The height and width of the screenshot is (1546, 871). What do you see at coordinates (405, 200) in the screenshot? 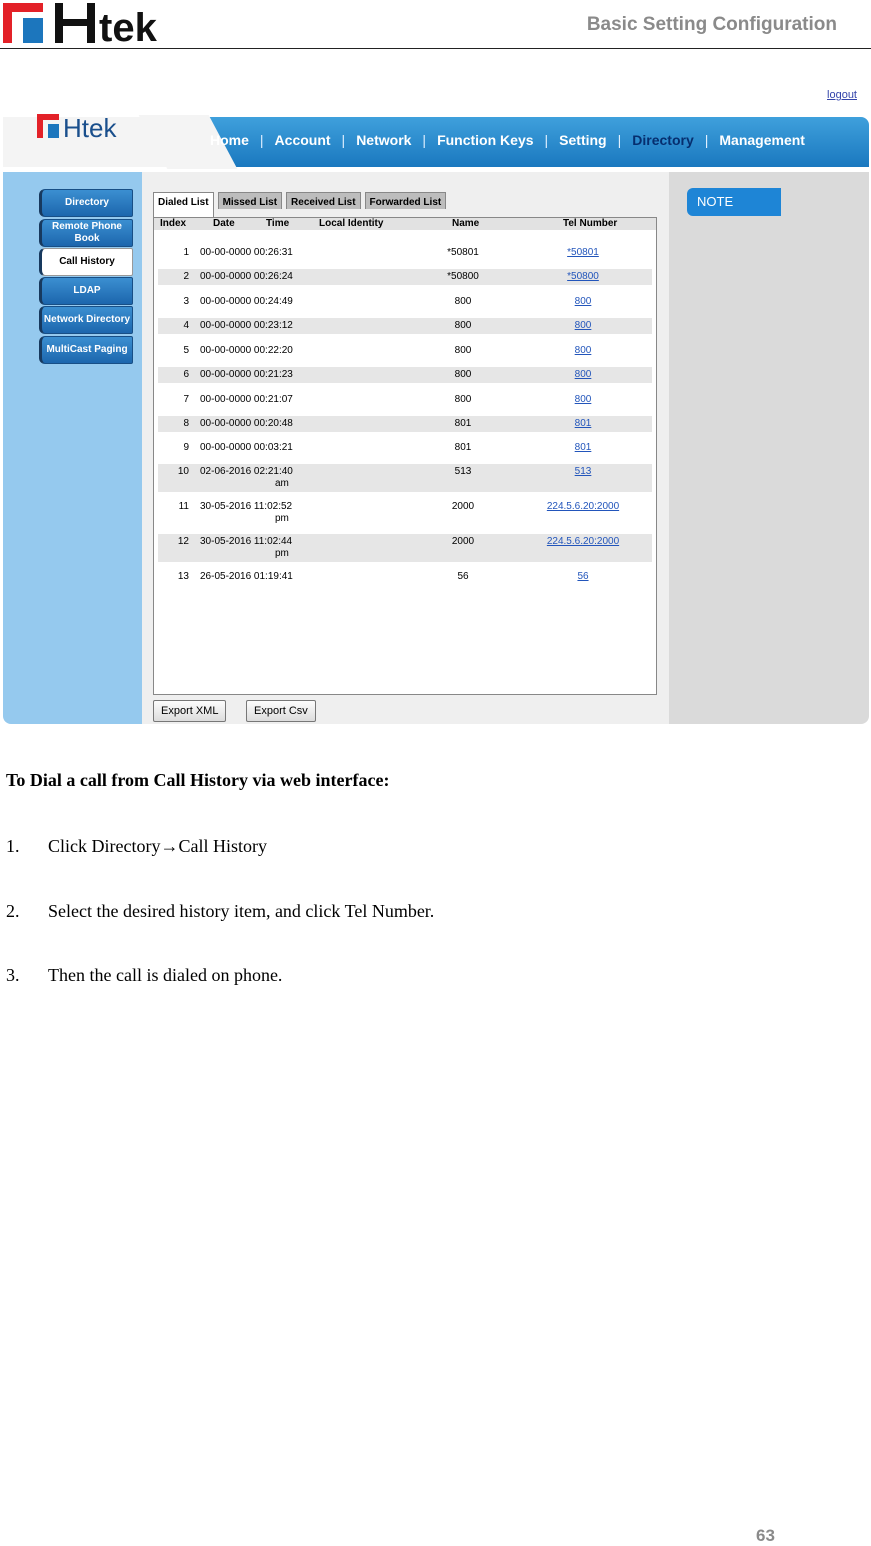
I see `tab-forwarded-list: Forwarded List` at bounding box center [405, 200].